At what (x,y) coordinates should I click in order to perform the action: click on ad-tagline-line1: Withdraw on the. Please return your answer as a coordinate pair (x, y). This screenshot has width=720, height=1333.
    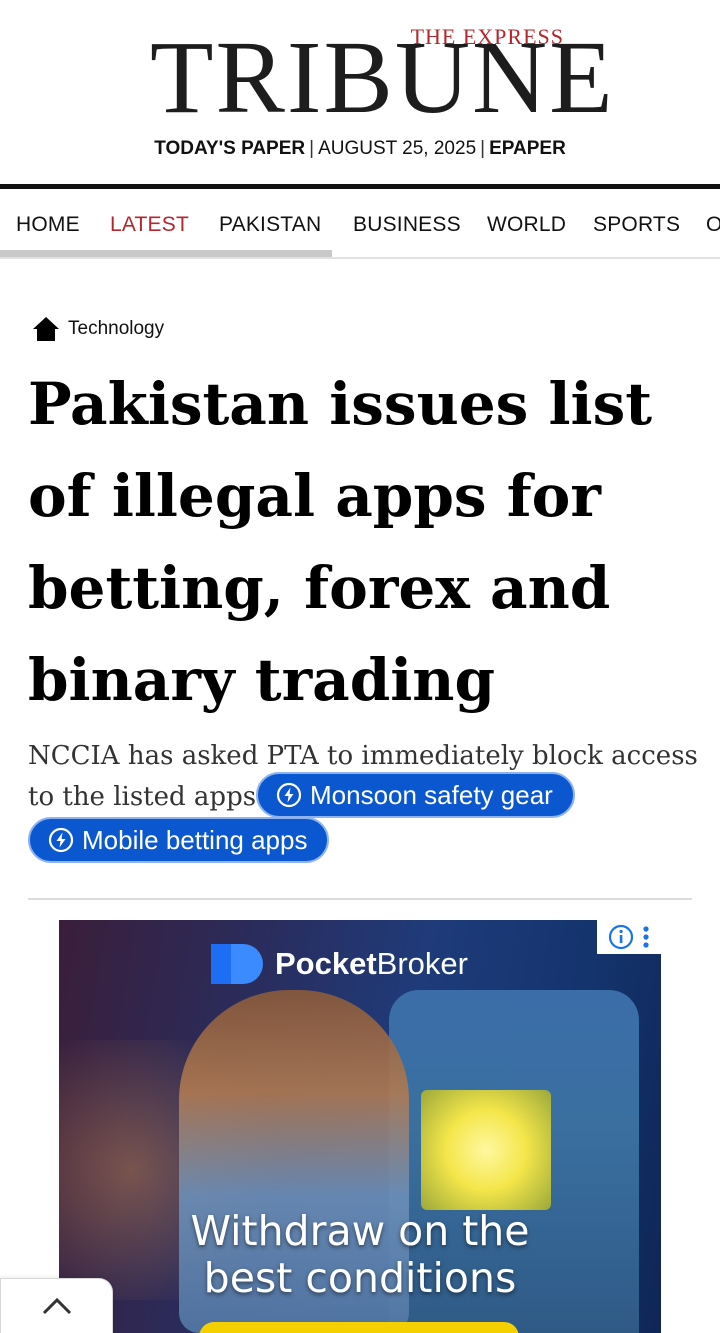
    Looking at the image, I should click on (360, 1231).